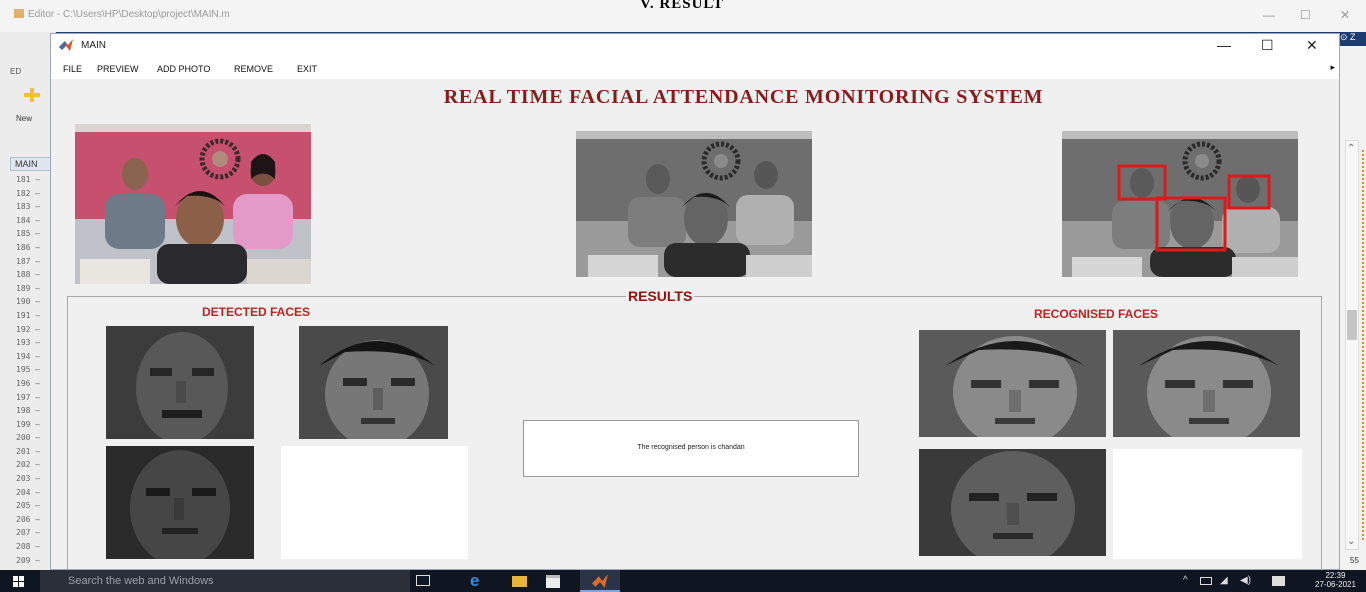 The height and width of the screenshot is (592, 1366). Describe the element at coordinates (1267, 45) in the screenshot. I see `maximize-button: ☐` at that location.